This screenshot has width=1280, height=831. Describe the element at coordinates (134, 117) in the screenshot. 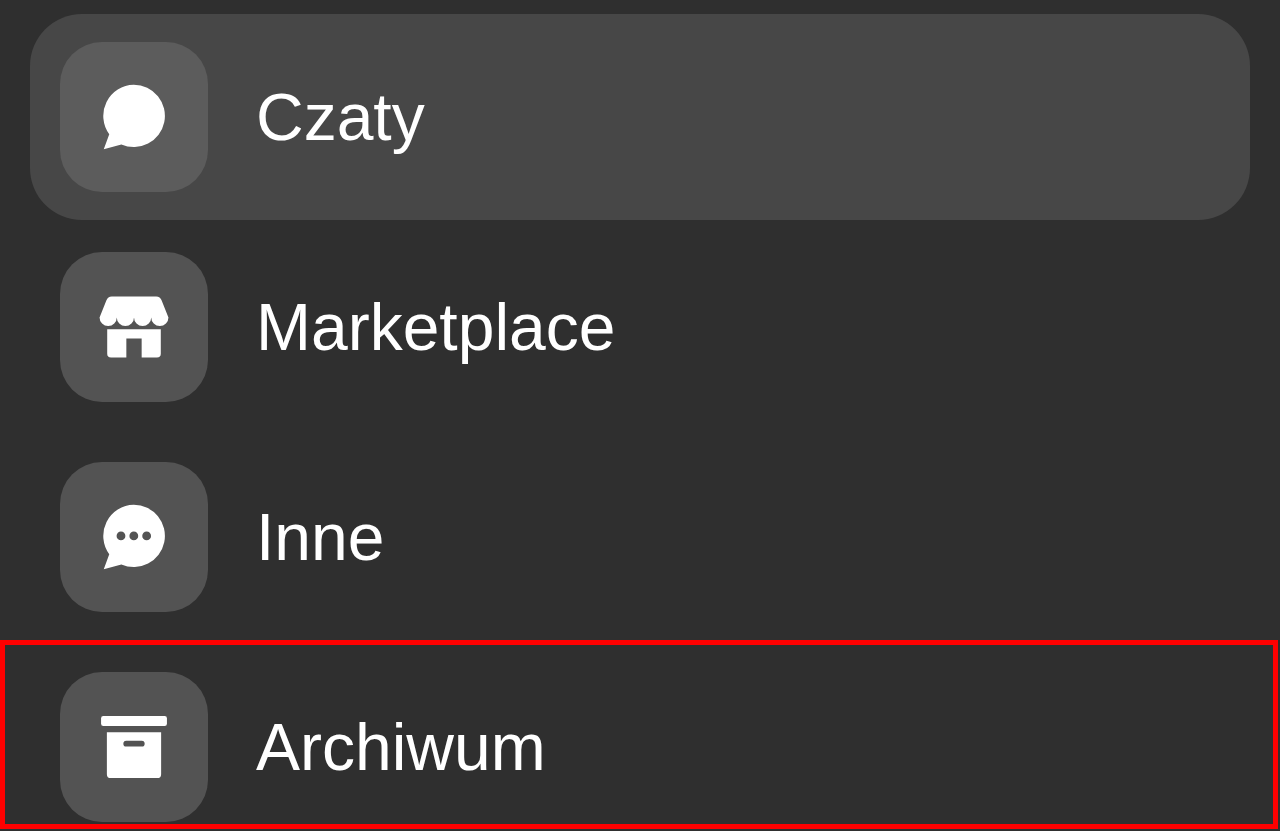

I see `chat-bubble-icon` at that location.